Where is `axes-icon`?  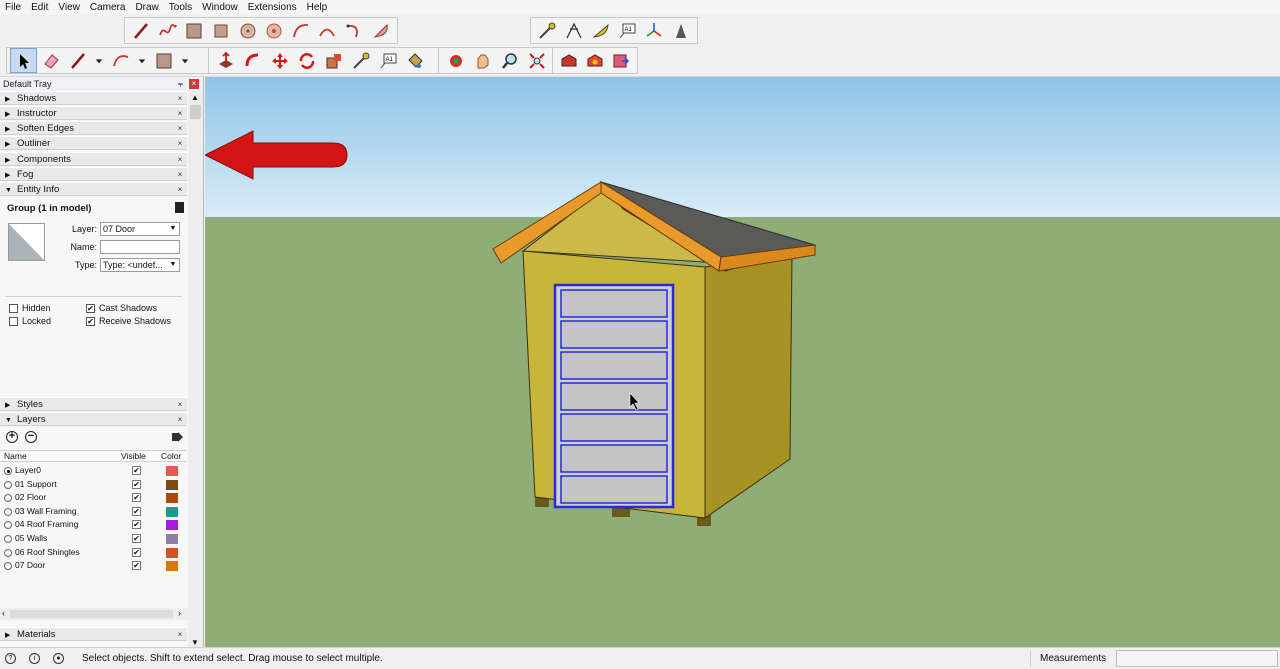 axes-icon is located at coordinates (654, 30).